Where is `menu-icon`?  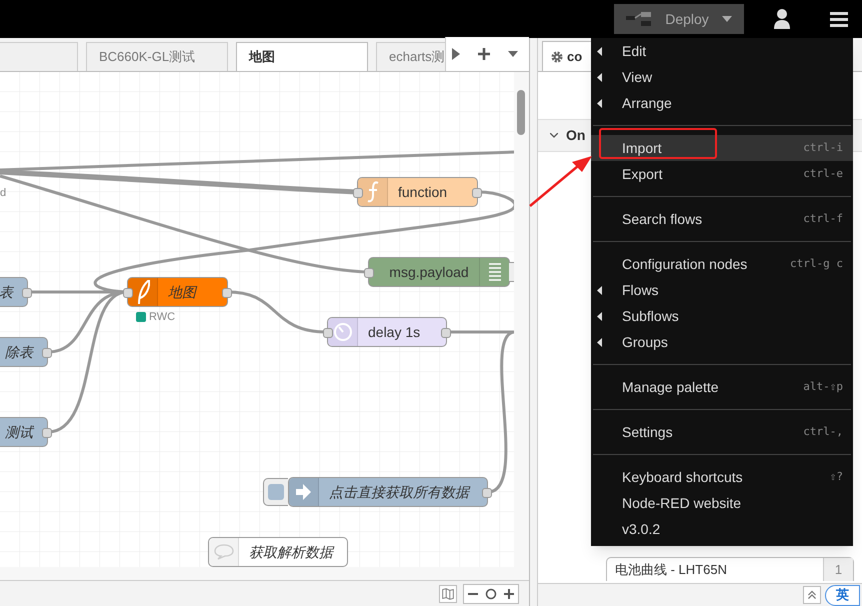
menu-icon is located at coordinates (839, 19).